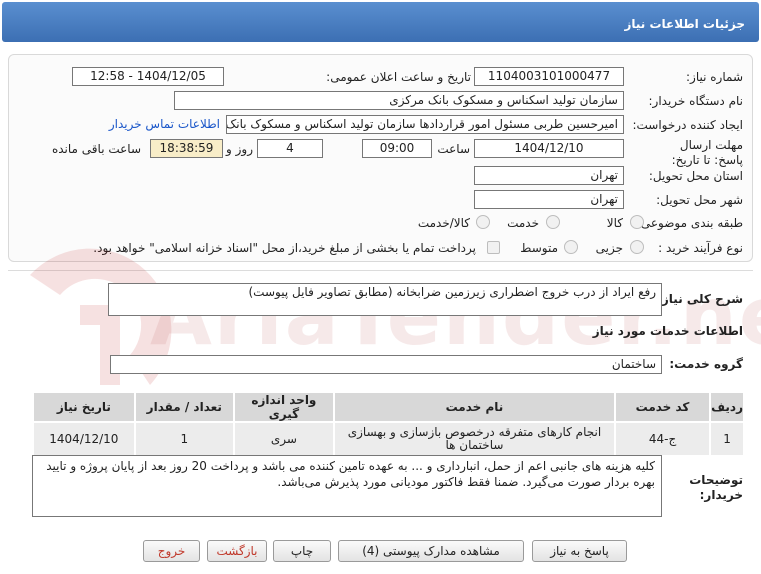 This screenshot has height=574, width=761. What do you see at coordinates (637, 222) in the screenshot?
I see `category-goods-radio` at bounding box center [637, 222].